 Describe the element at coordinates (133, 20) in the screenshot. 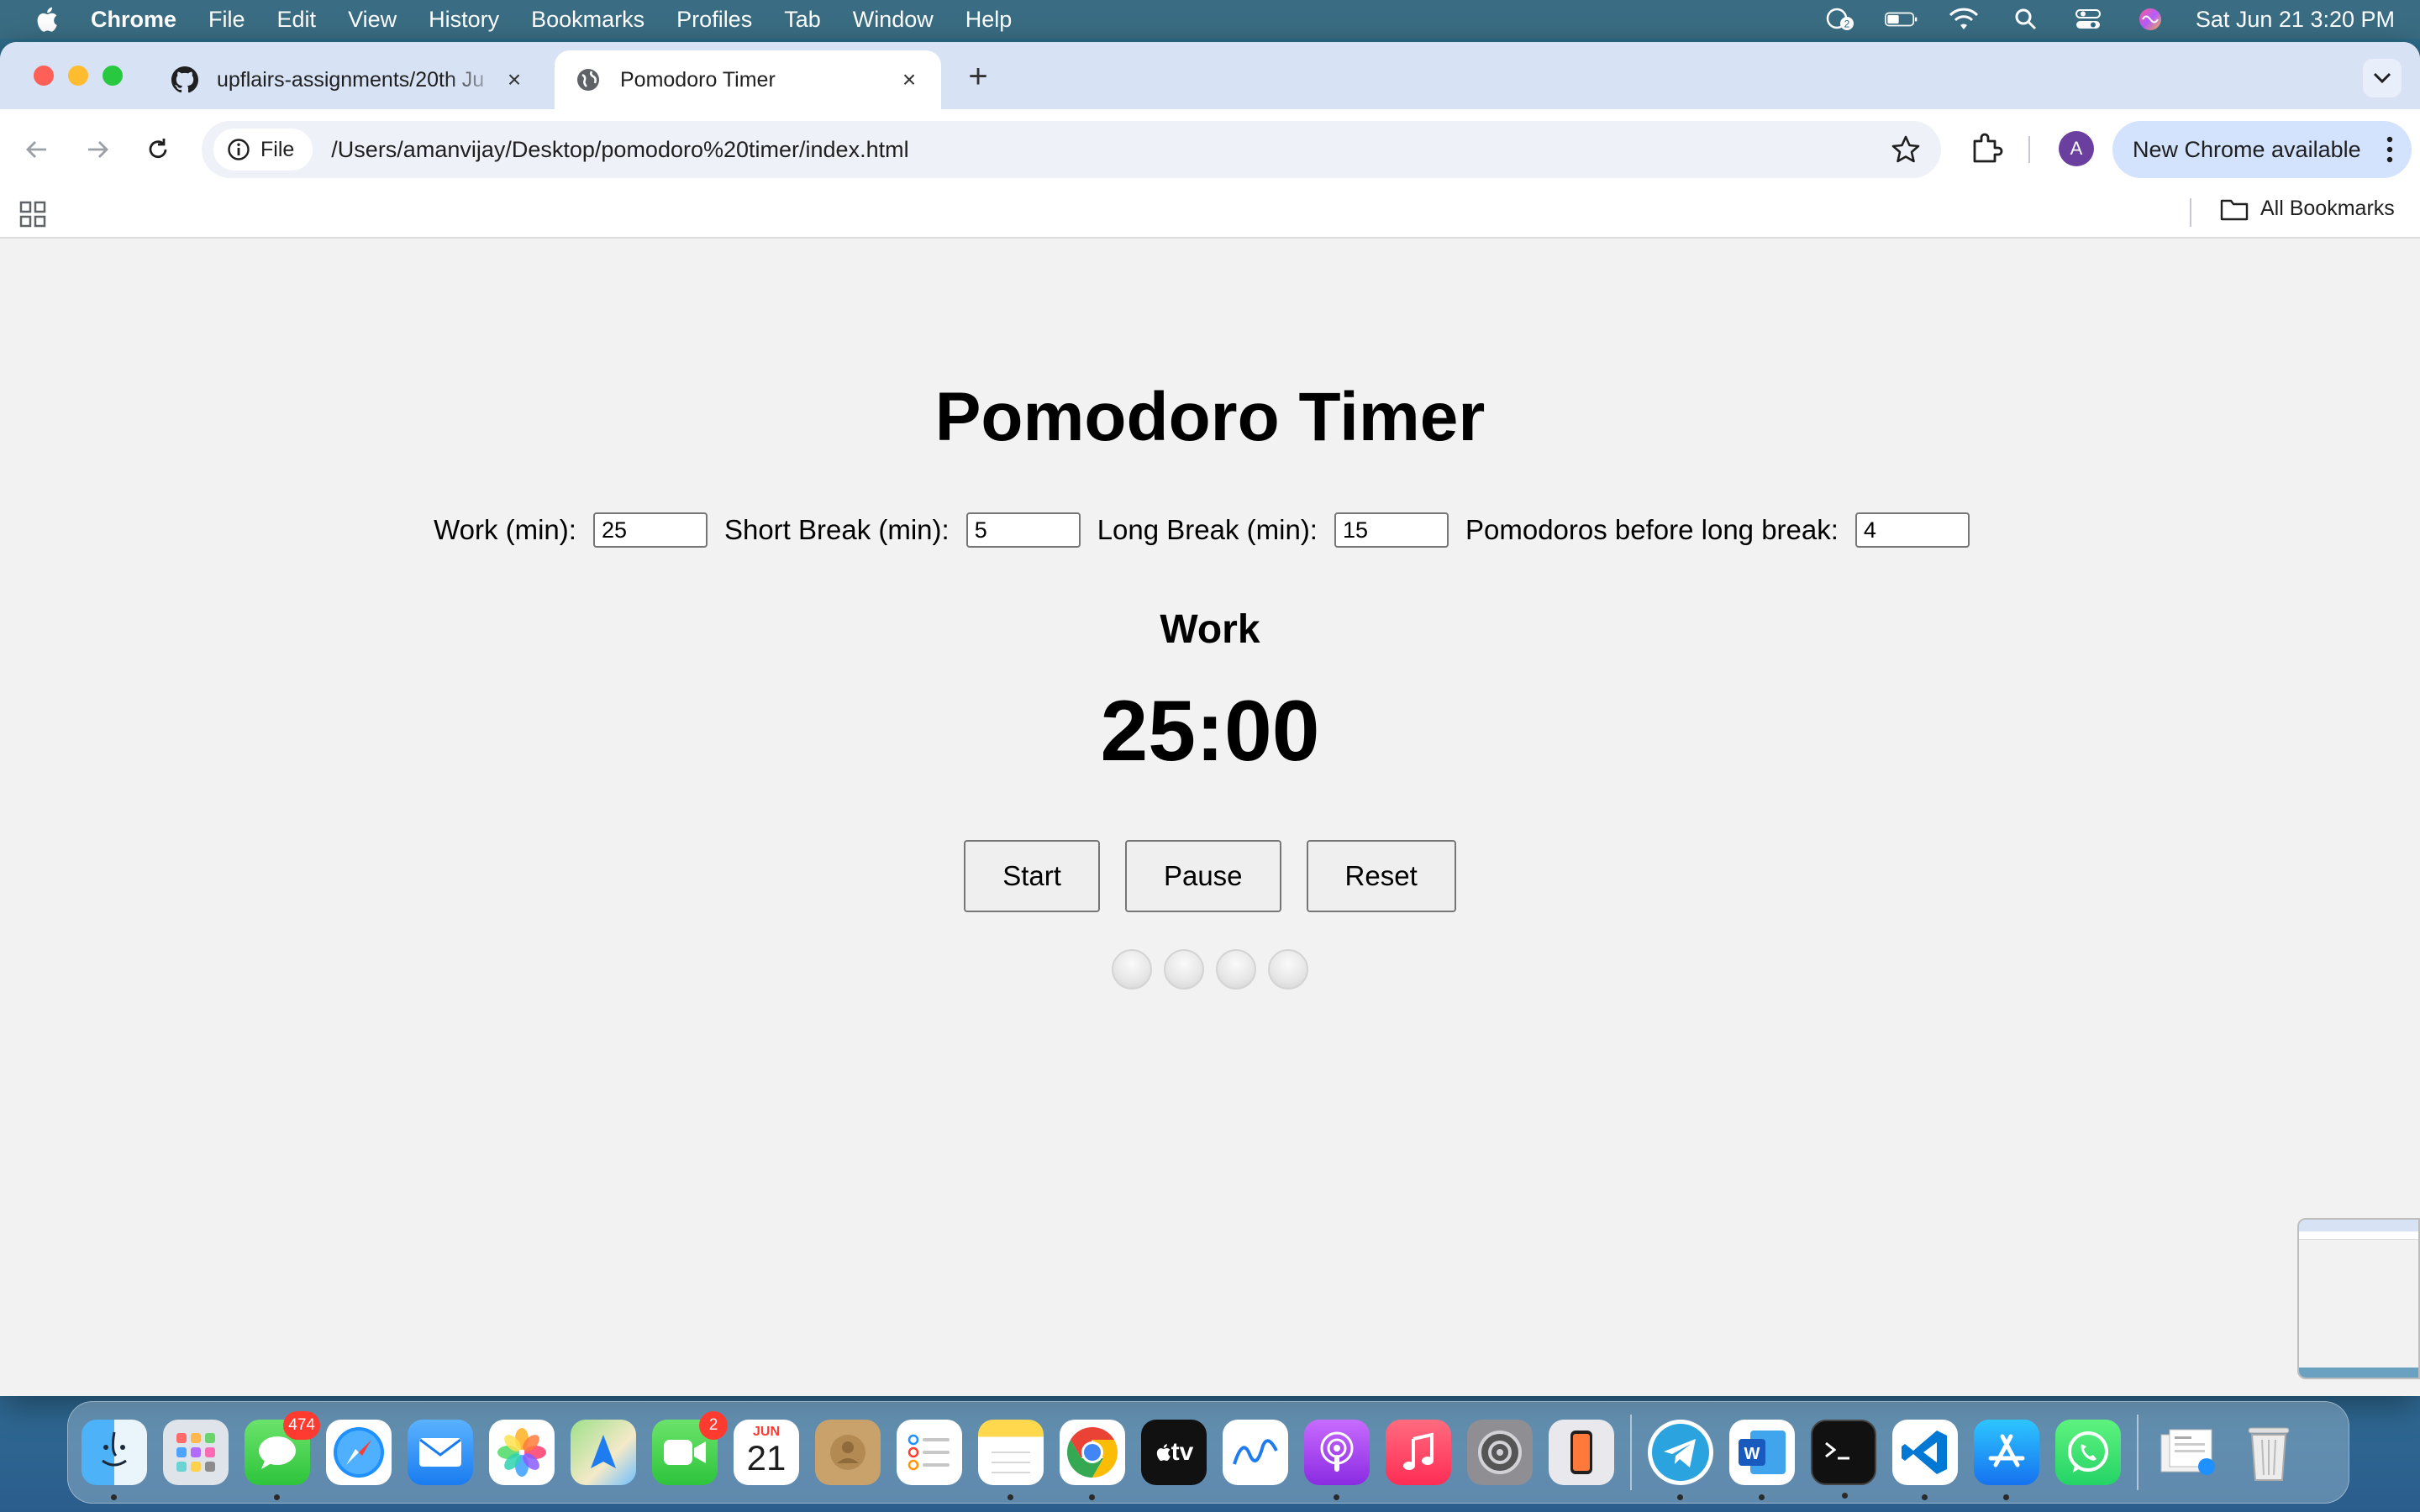

I see `menu-app-chrome: Chrome` at that location.